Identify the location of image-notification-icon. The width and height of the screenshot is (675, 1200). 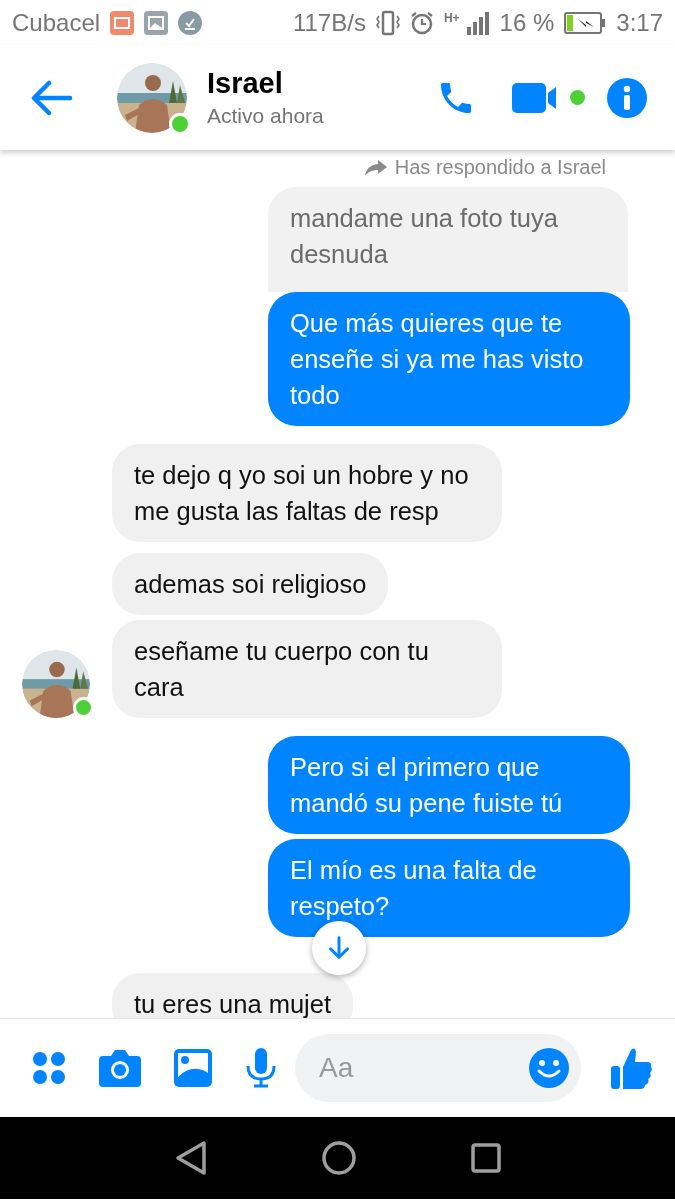
(156, 22).